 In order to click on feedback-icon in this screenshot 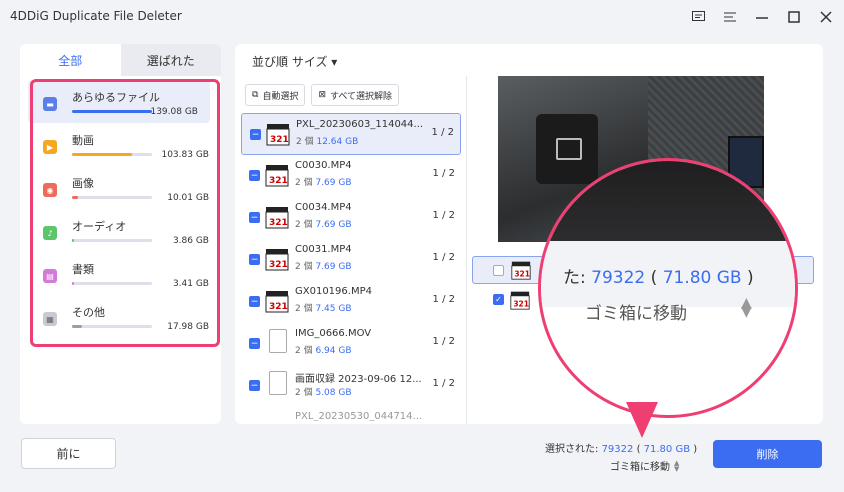, I will do `click(698, 17)`.